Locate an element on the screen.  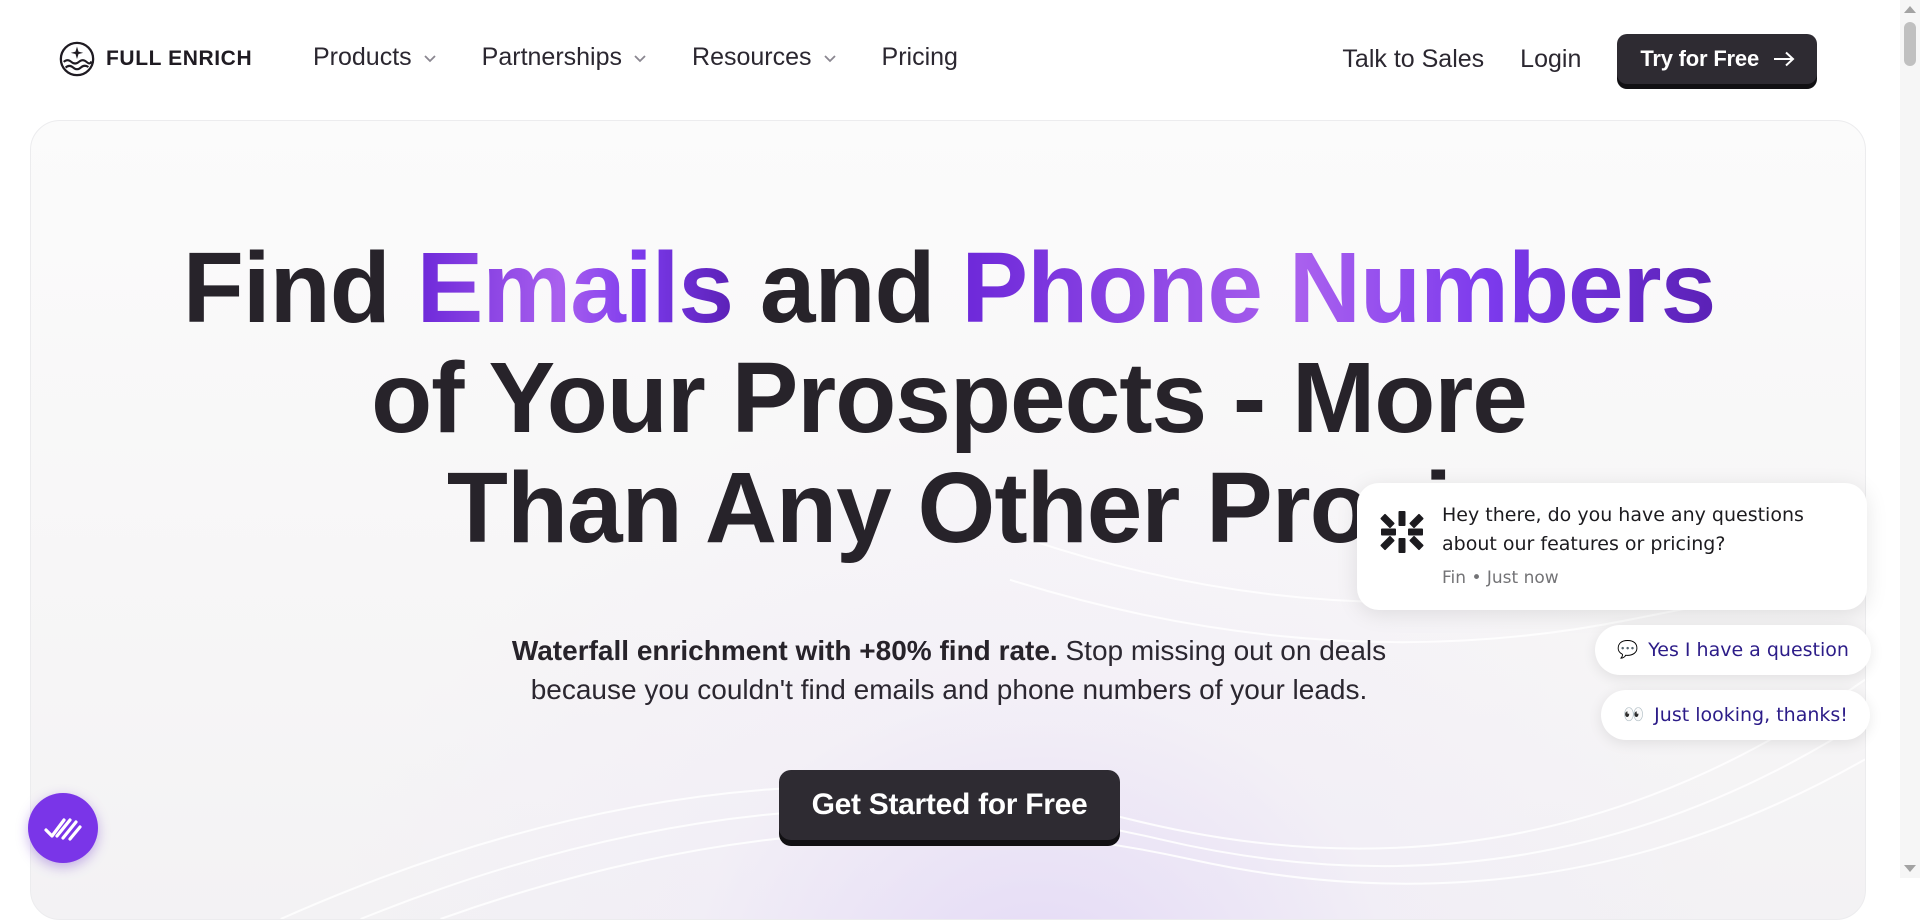
nav-item-partnerships: Partnerships is located at coordinates (565, 57).